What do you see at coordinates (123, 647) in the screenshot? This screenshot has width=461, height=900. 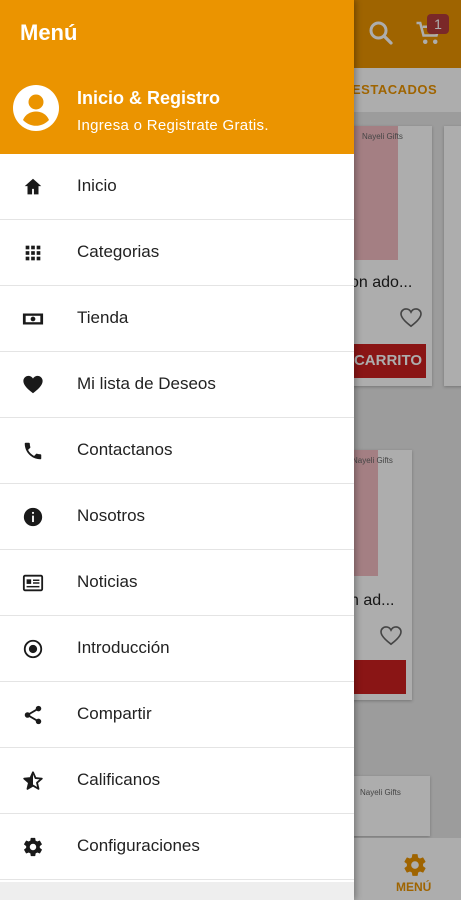 I see `menu-item-label: Introducción` at bounding box center [123, 647].